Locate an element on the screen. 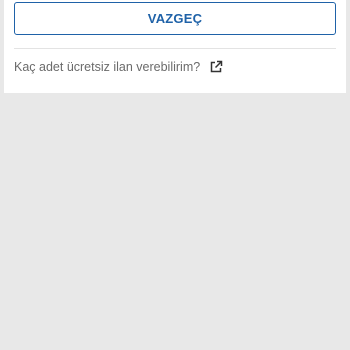 The width and height of the screenshot is (350, 350). free-listing-help-link: Kaç adet ücretsiz ilan verebilirim? is located at coordinates (118, 67).